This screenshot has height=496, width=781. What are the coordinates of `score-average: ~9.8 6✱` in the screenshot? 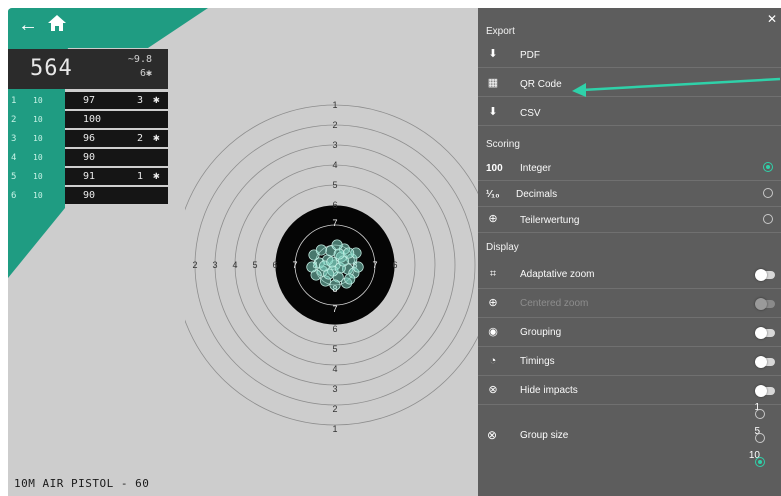 It's located at (140, 67).